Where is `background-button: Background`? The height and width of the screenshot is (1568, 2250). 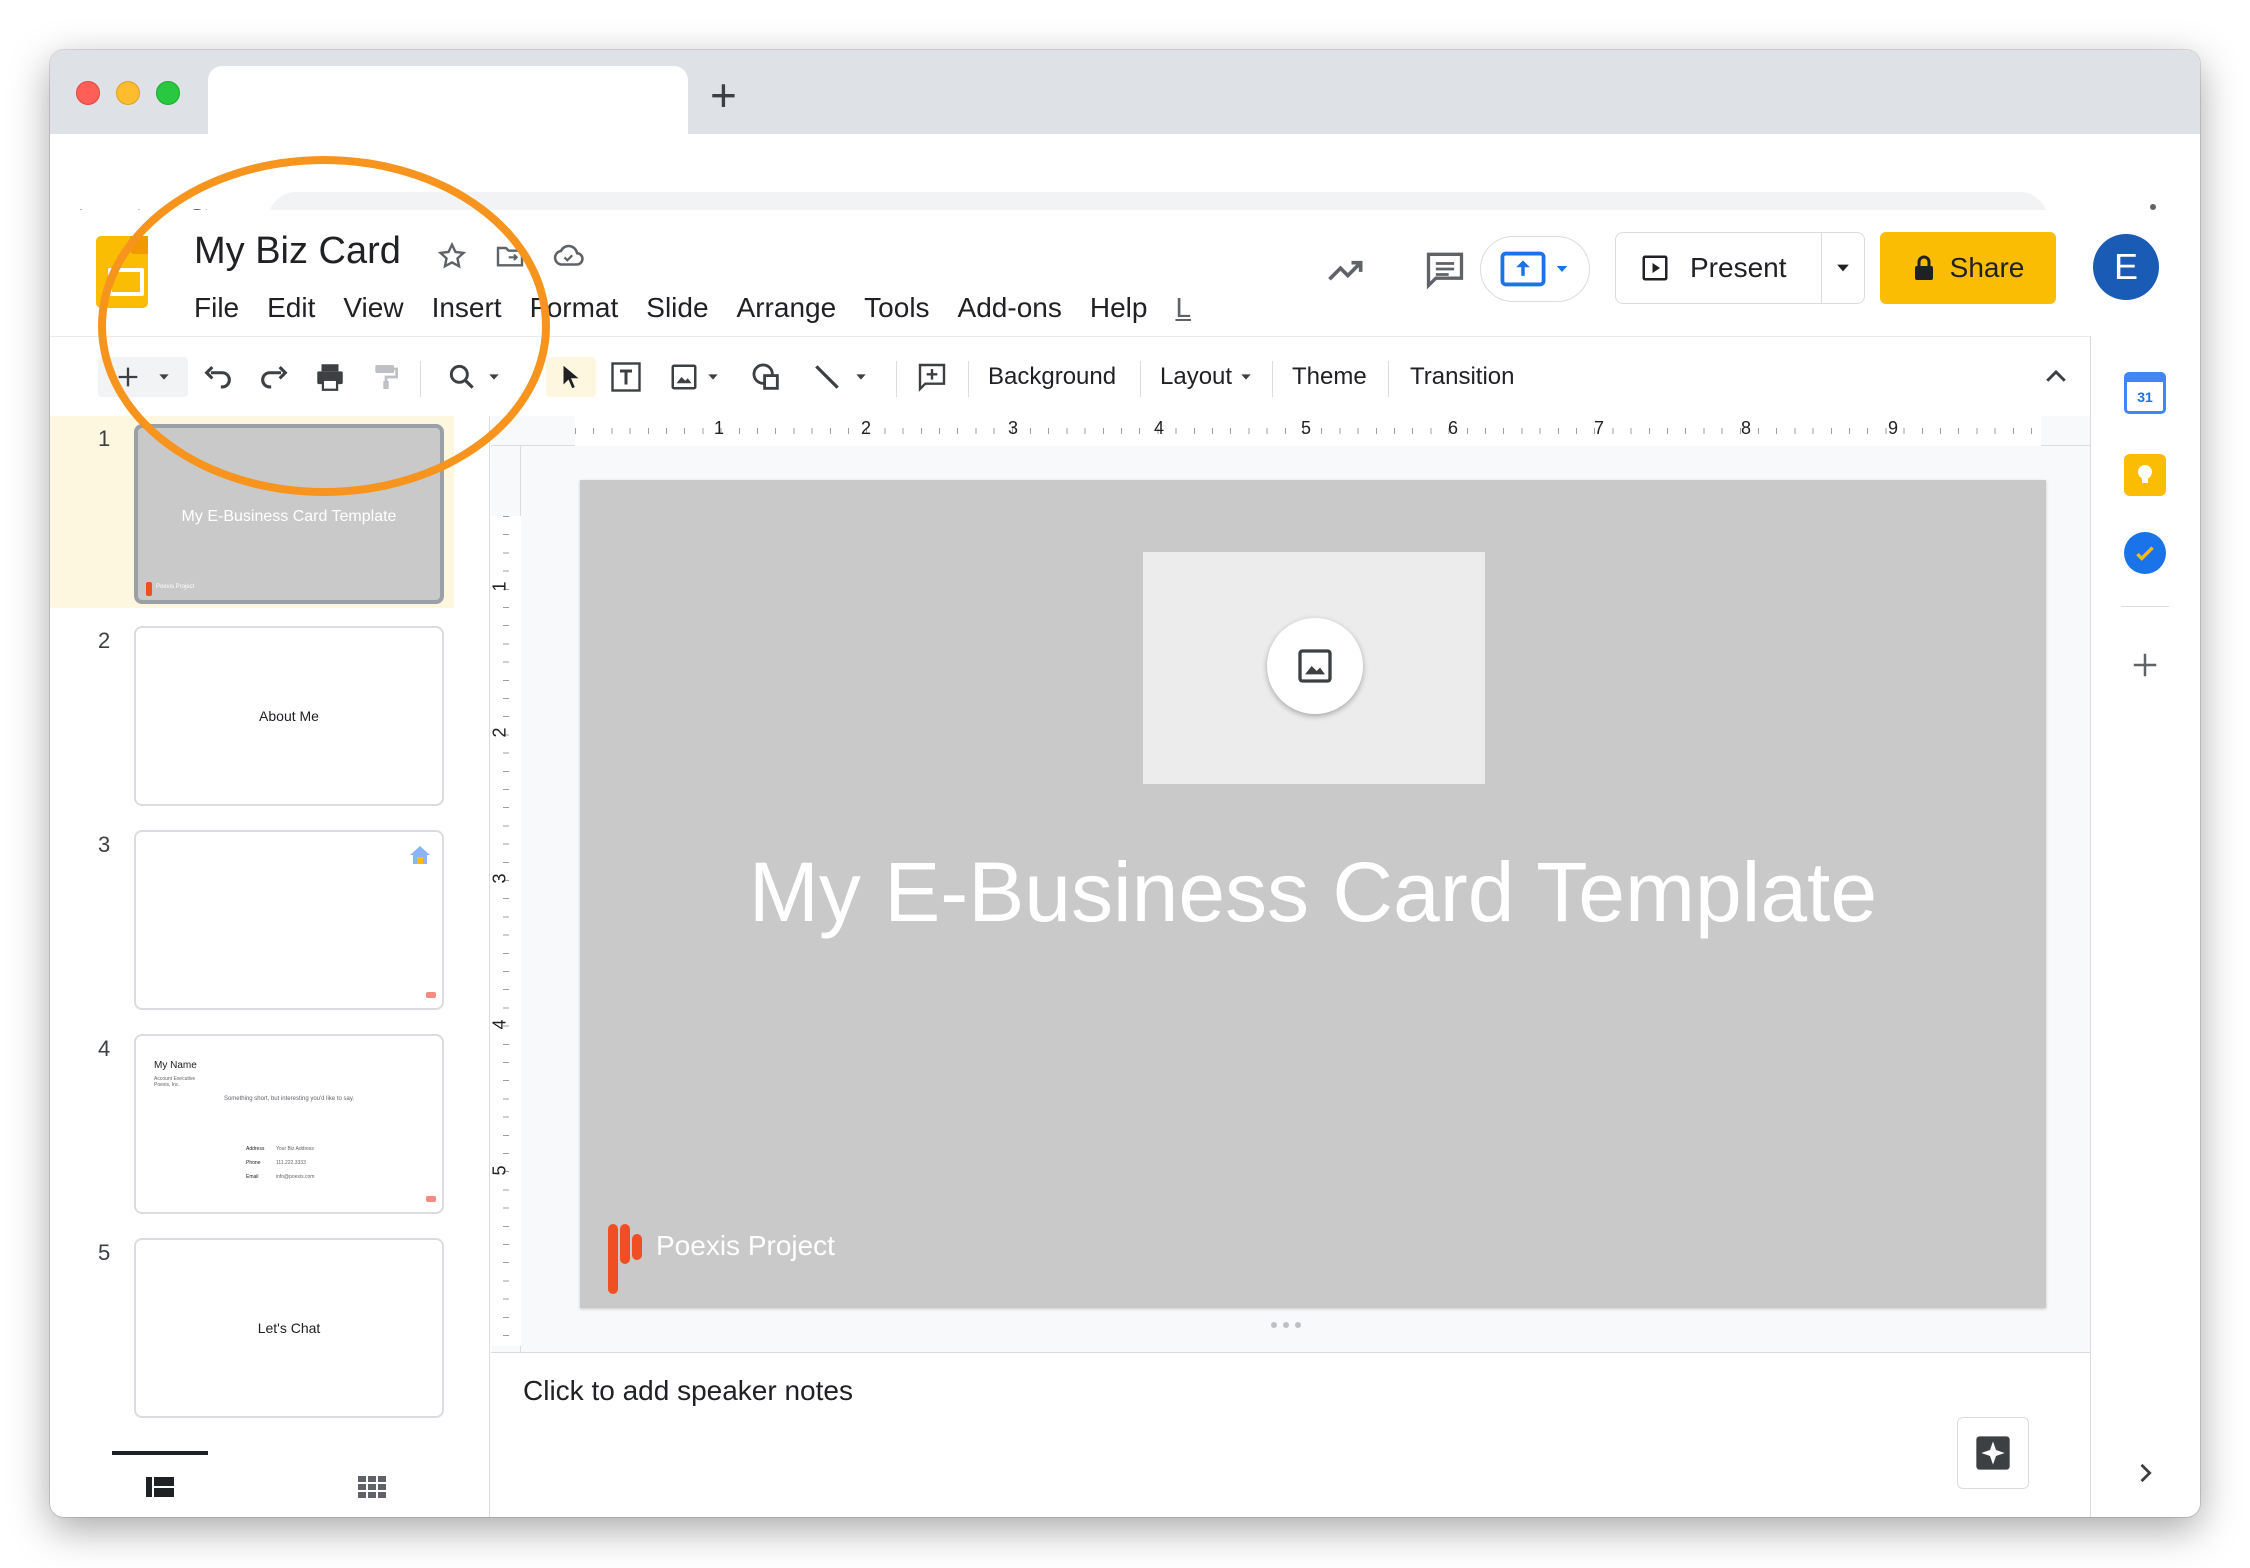
background-button: Background is located at coordinates (1052, 377).